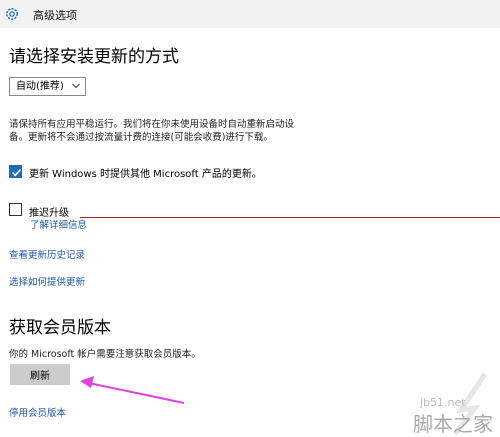  I want to click on watermark-name: 脚本之家, so click(453, 424).